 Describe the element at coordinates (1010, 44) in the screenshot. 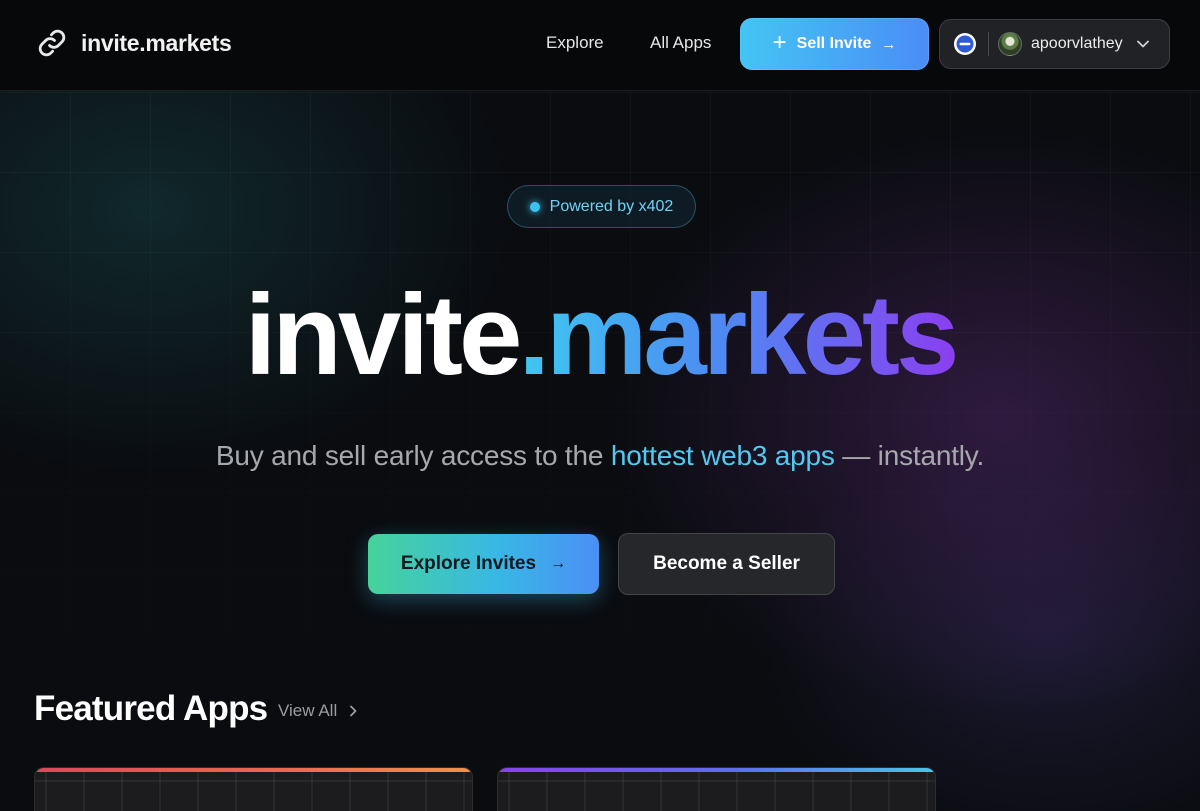

I see `avatar` at that location.